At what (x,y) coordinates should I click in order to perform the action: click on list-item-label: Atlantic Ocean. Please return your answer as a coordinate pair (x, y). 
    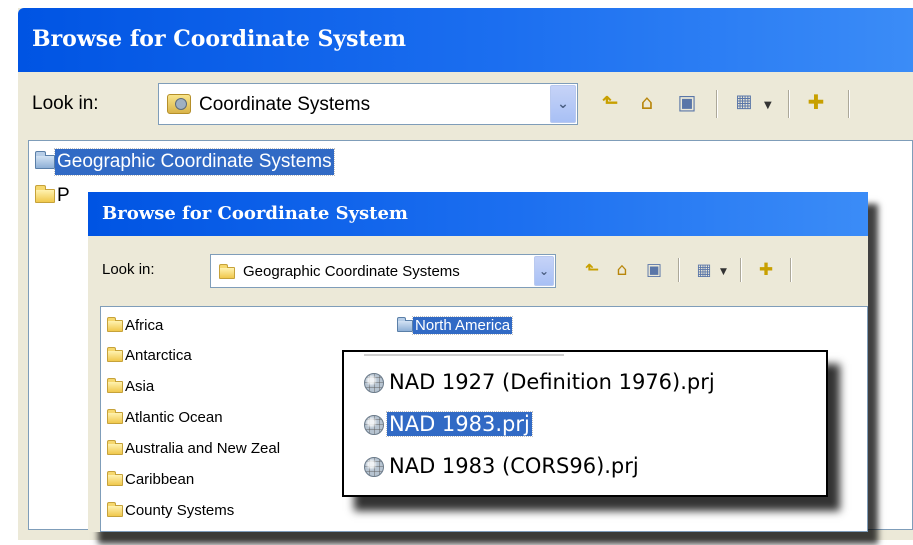
    Looking at the image, I should click on (174, 417).